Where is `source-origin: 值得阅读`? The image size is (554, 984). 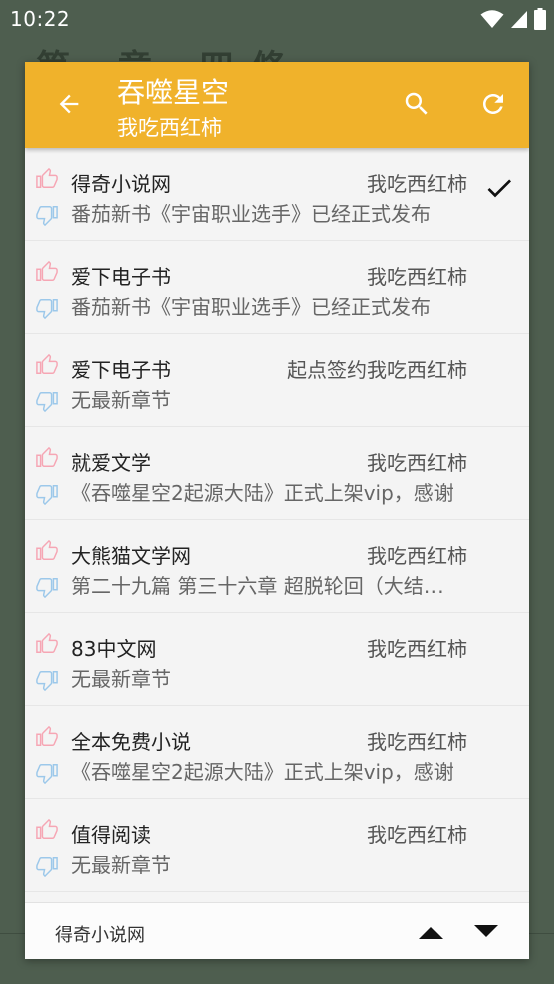 source-origin: 值得阅读 is located at coordinates (111, 835).